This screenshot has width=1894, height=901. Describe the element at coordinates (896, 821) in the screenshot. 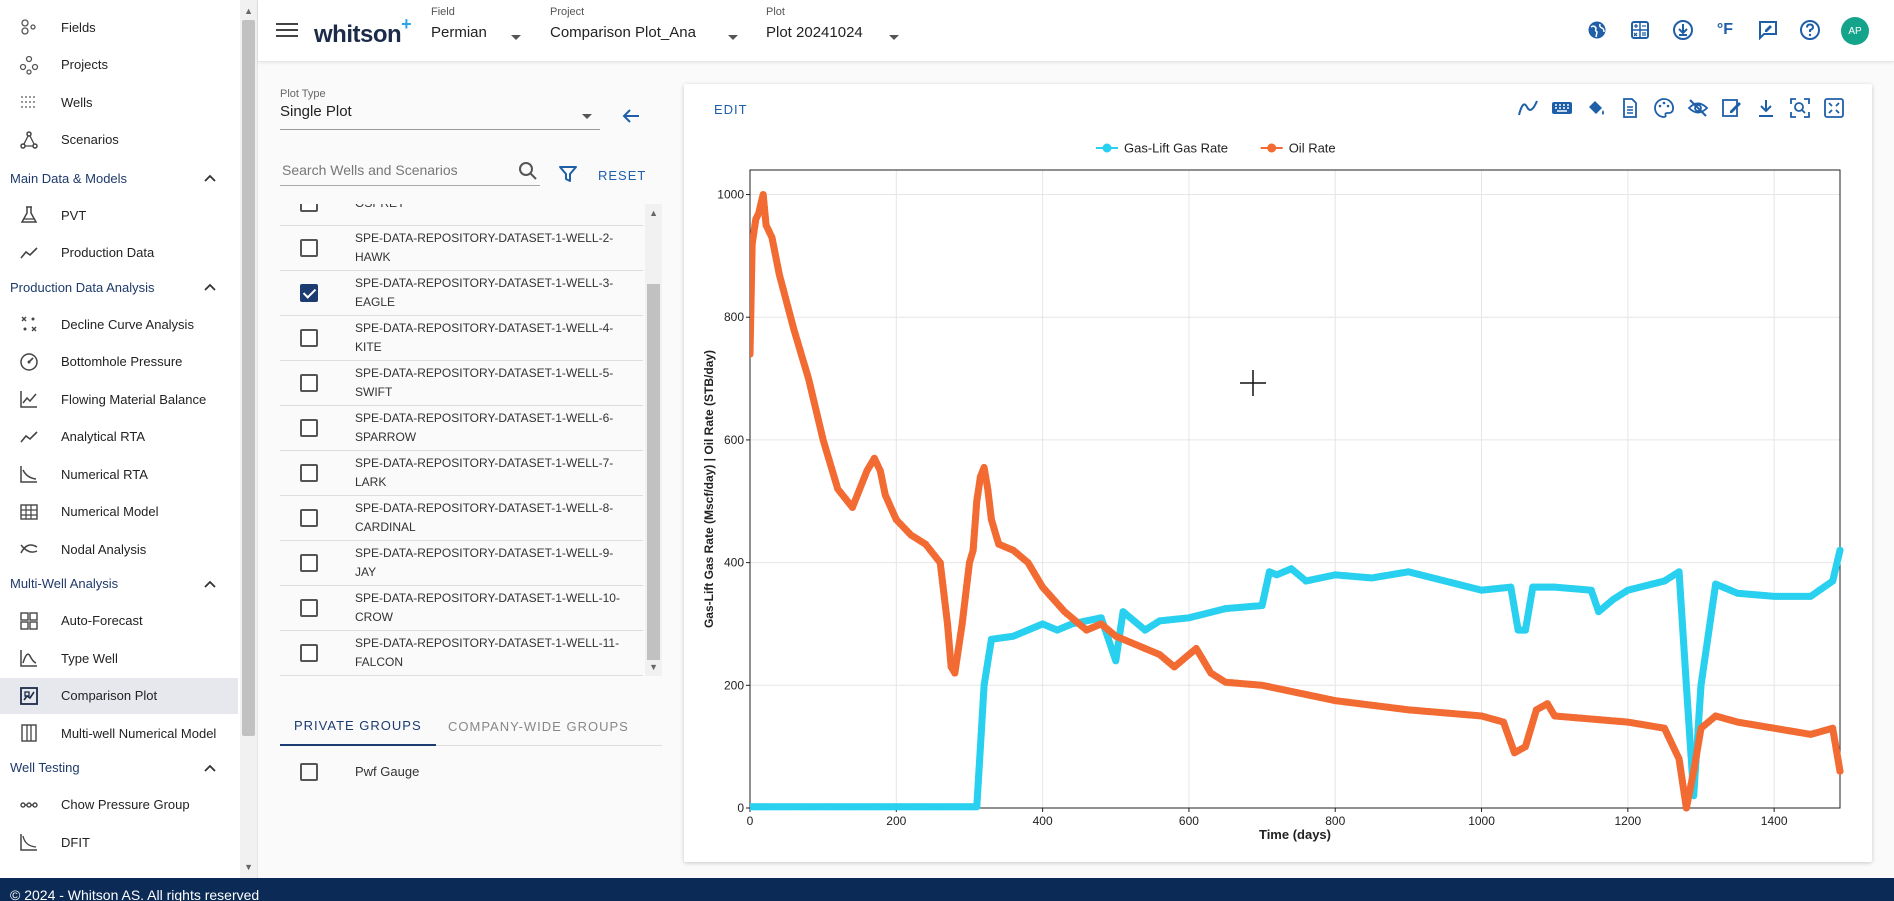

I see `x-tick-label: 200` at that location.